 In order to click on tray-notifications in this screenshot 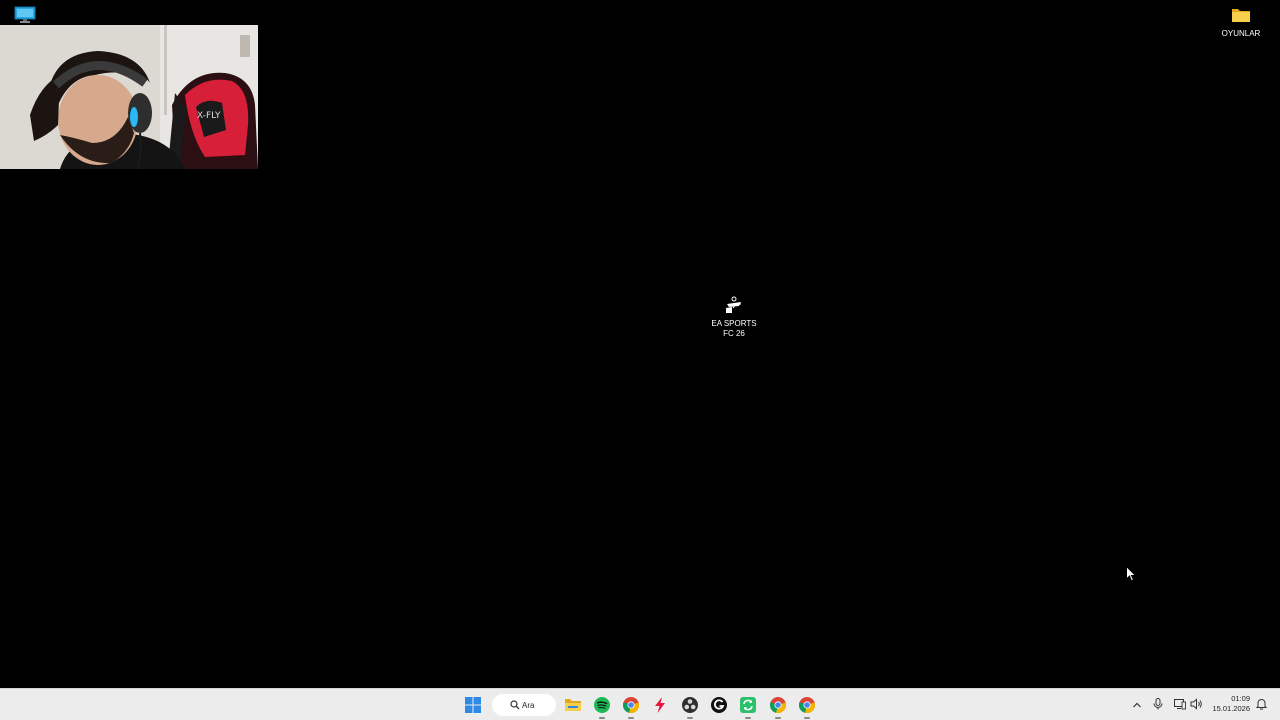, I will do `click(1261, 706)`.